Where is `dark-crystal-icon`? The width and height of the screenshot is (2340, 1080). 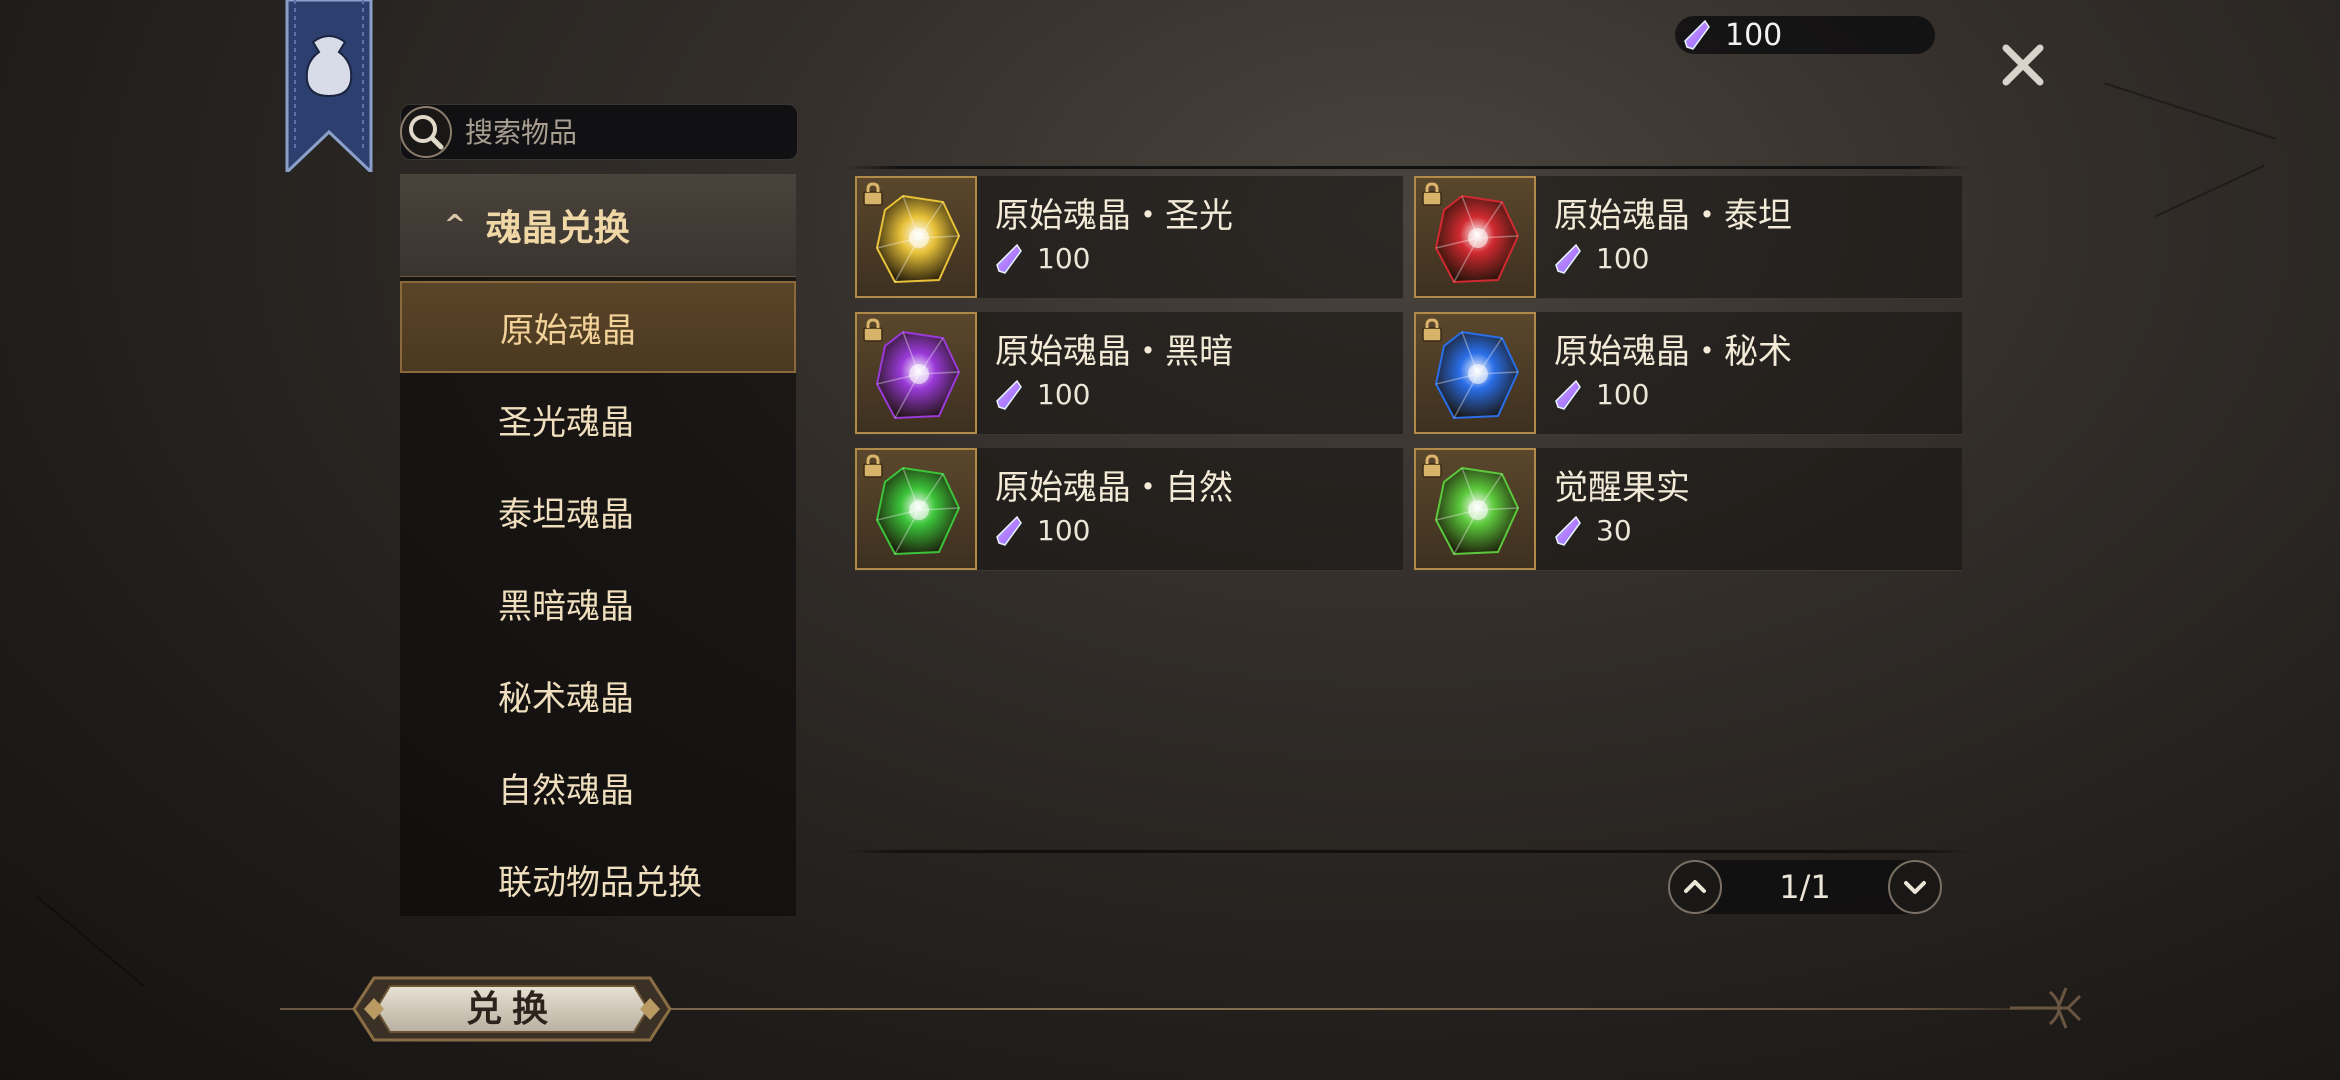 dark-crystal-icon is located at coordinates (918, 375).